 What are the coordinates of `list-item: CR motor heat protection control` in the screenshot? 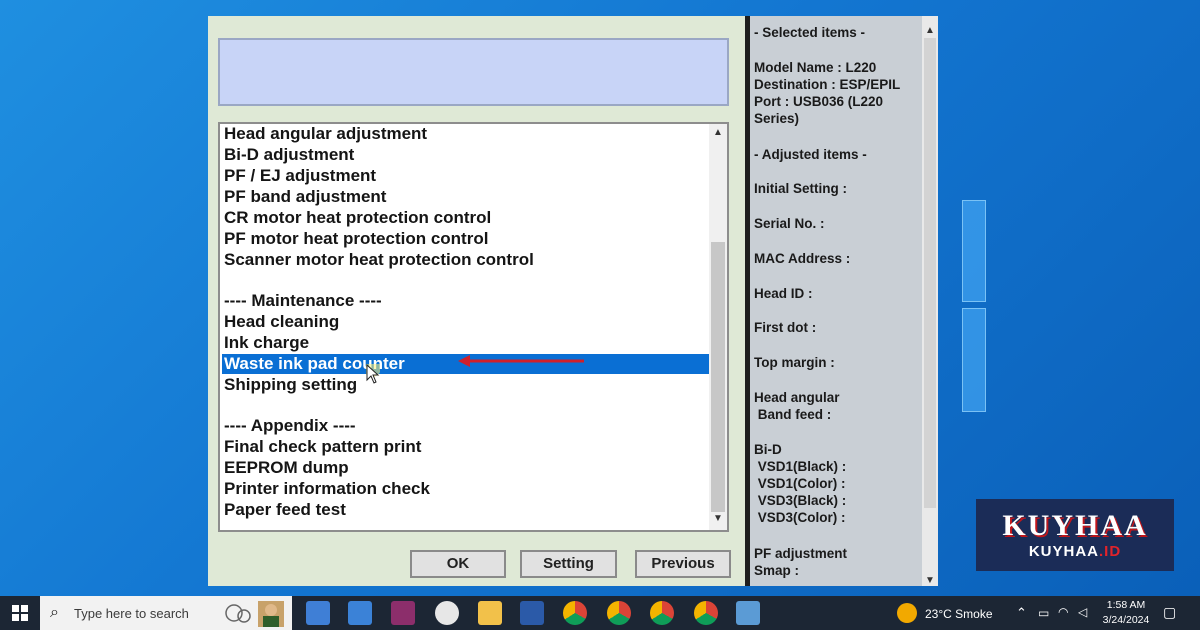 It's located at (466, 218).